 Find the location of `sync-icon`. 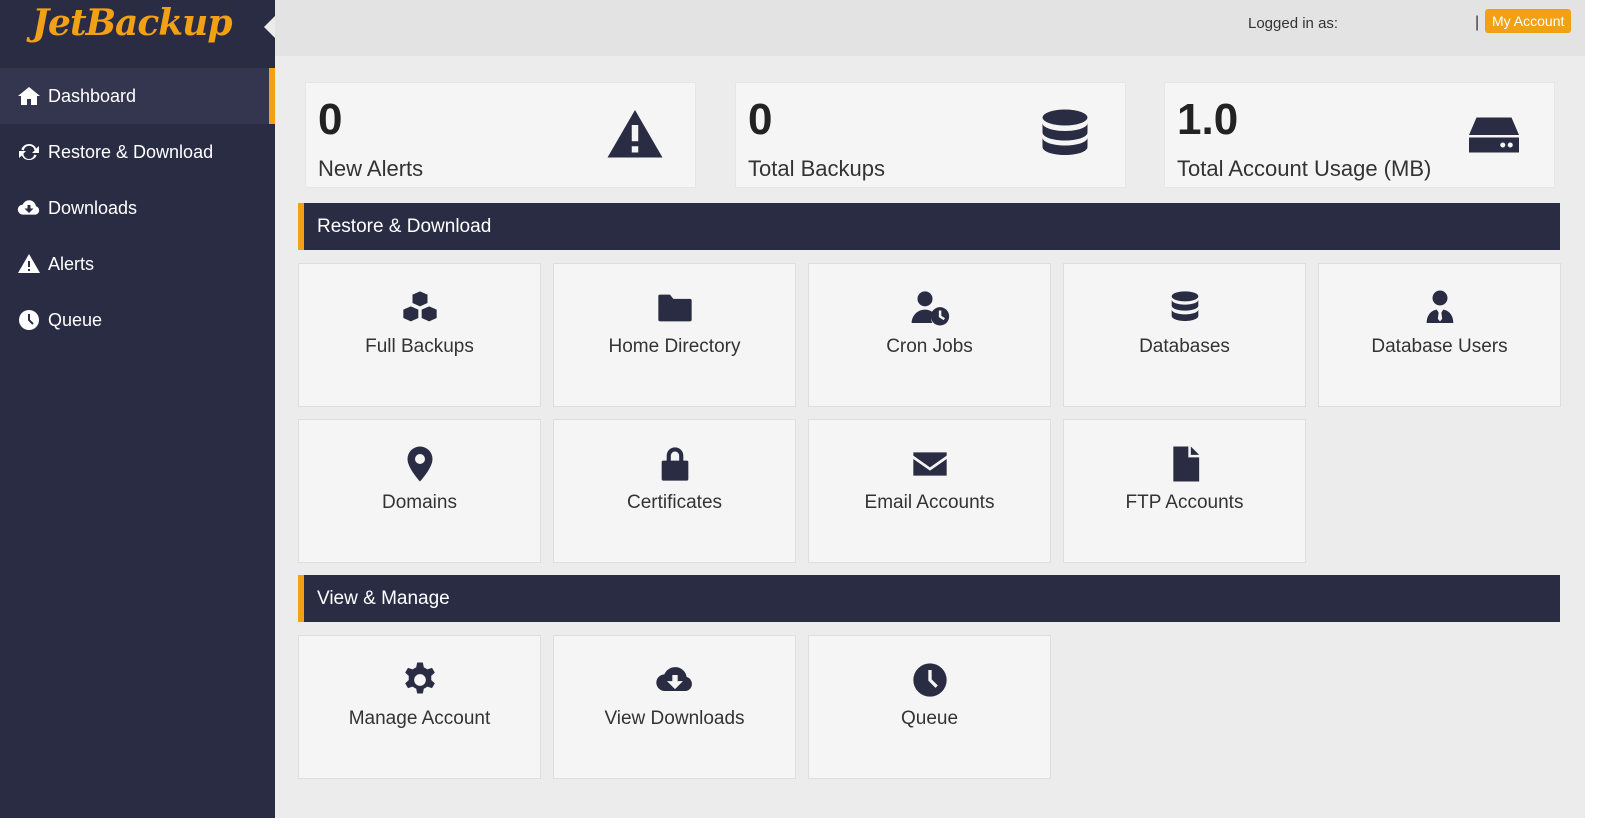

sync-icon is located at coordinates (29, 152).